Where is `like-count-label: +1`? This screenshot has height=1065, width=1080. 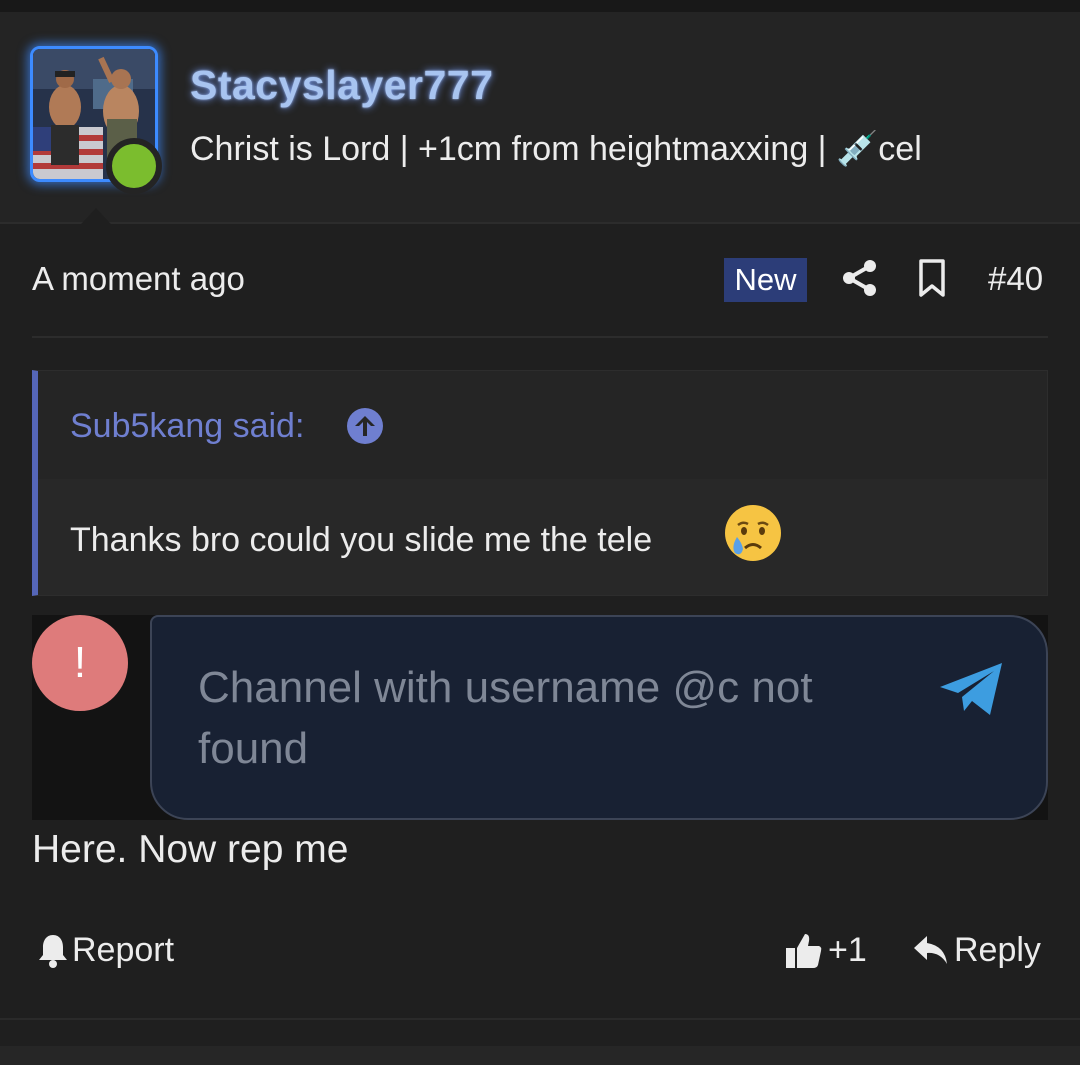 like-count-label: +1 is located at coordinates (847, 949).